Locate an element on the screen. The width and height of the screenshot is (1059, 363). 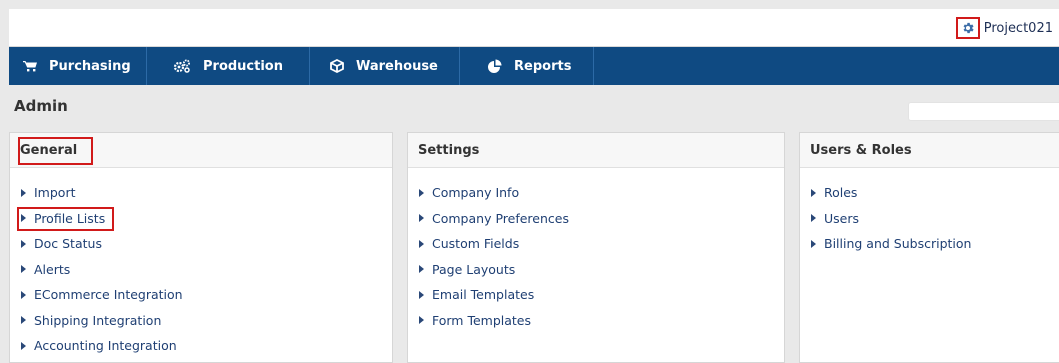
link-page-layouts: Page Layouts is located at coordinates (601, 270).